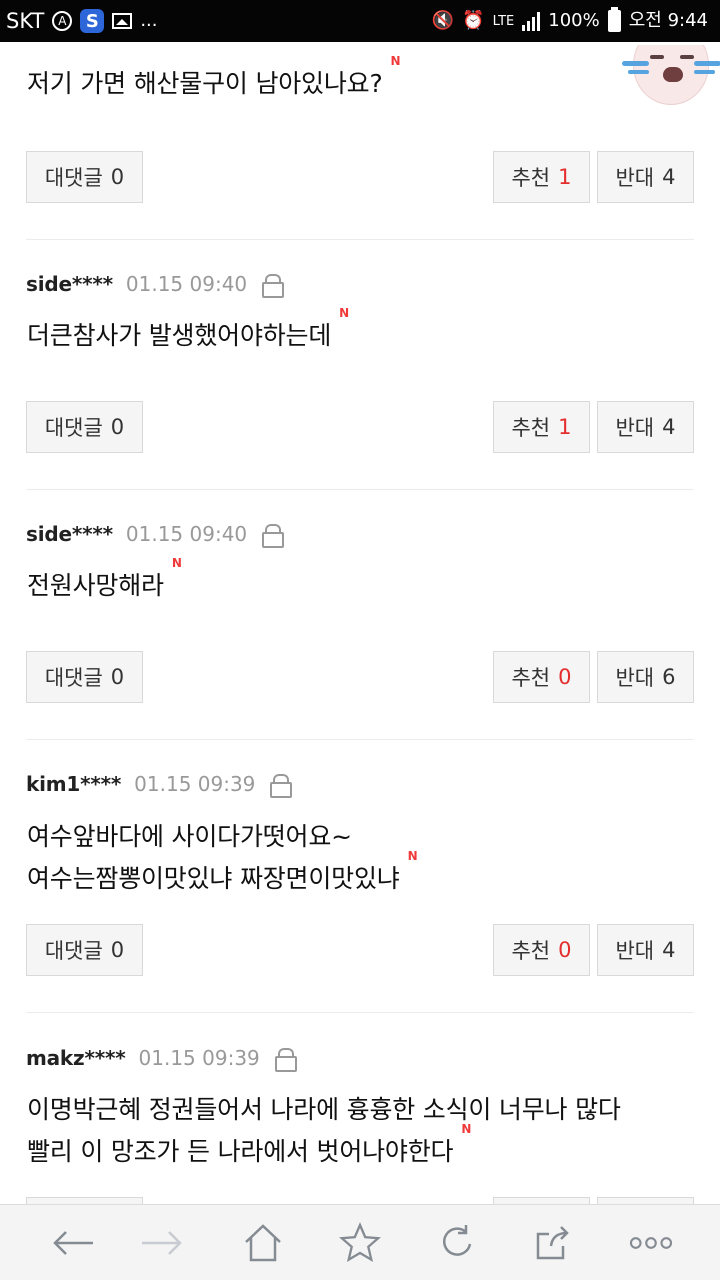 Image resolution: width=720 pixels, height=1280 pixels. What do you see at coordinates (503, 21) in the screenshot?
I see `network-type: LTE` at bounding box center [503, 21].